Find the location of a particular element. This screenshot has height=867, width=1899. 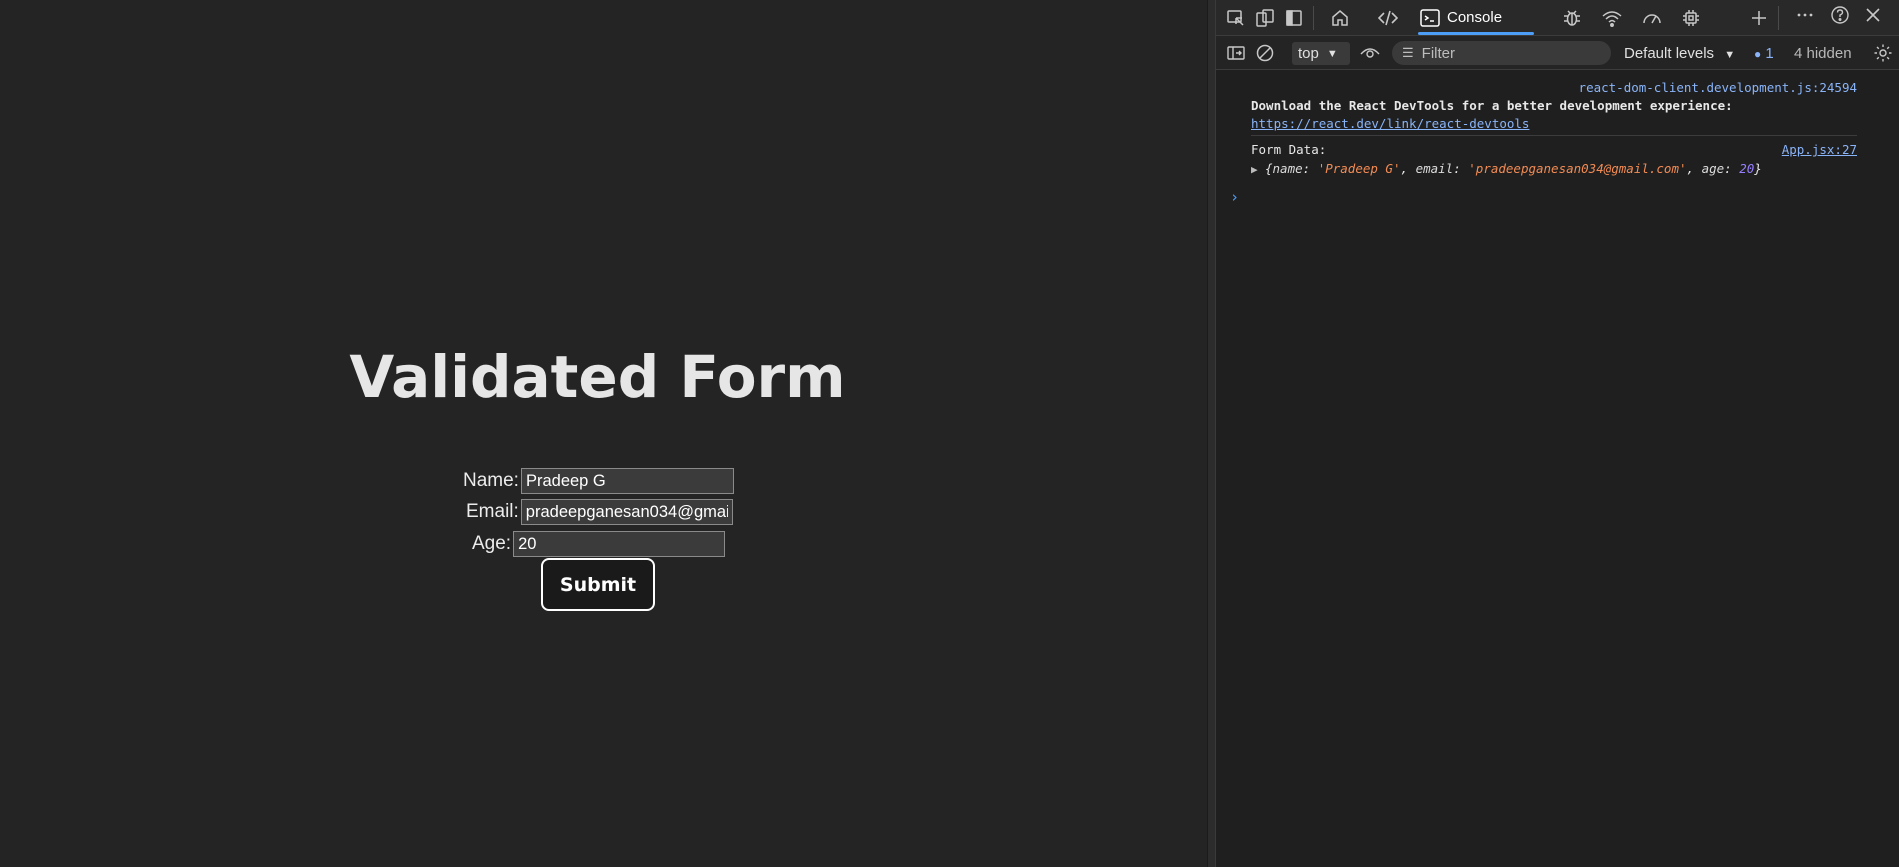

age-label: Age: is located at coordinates (492, 543).